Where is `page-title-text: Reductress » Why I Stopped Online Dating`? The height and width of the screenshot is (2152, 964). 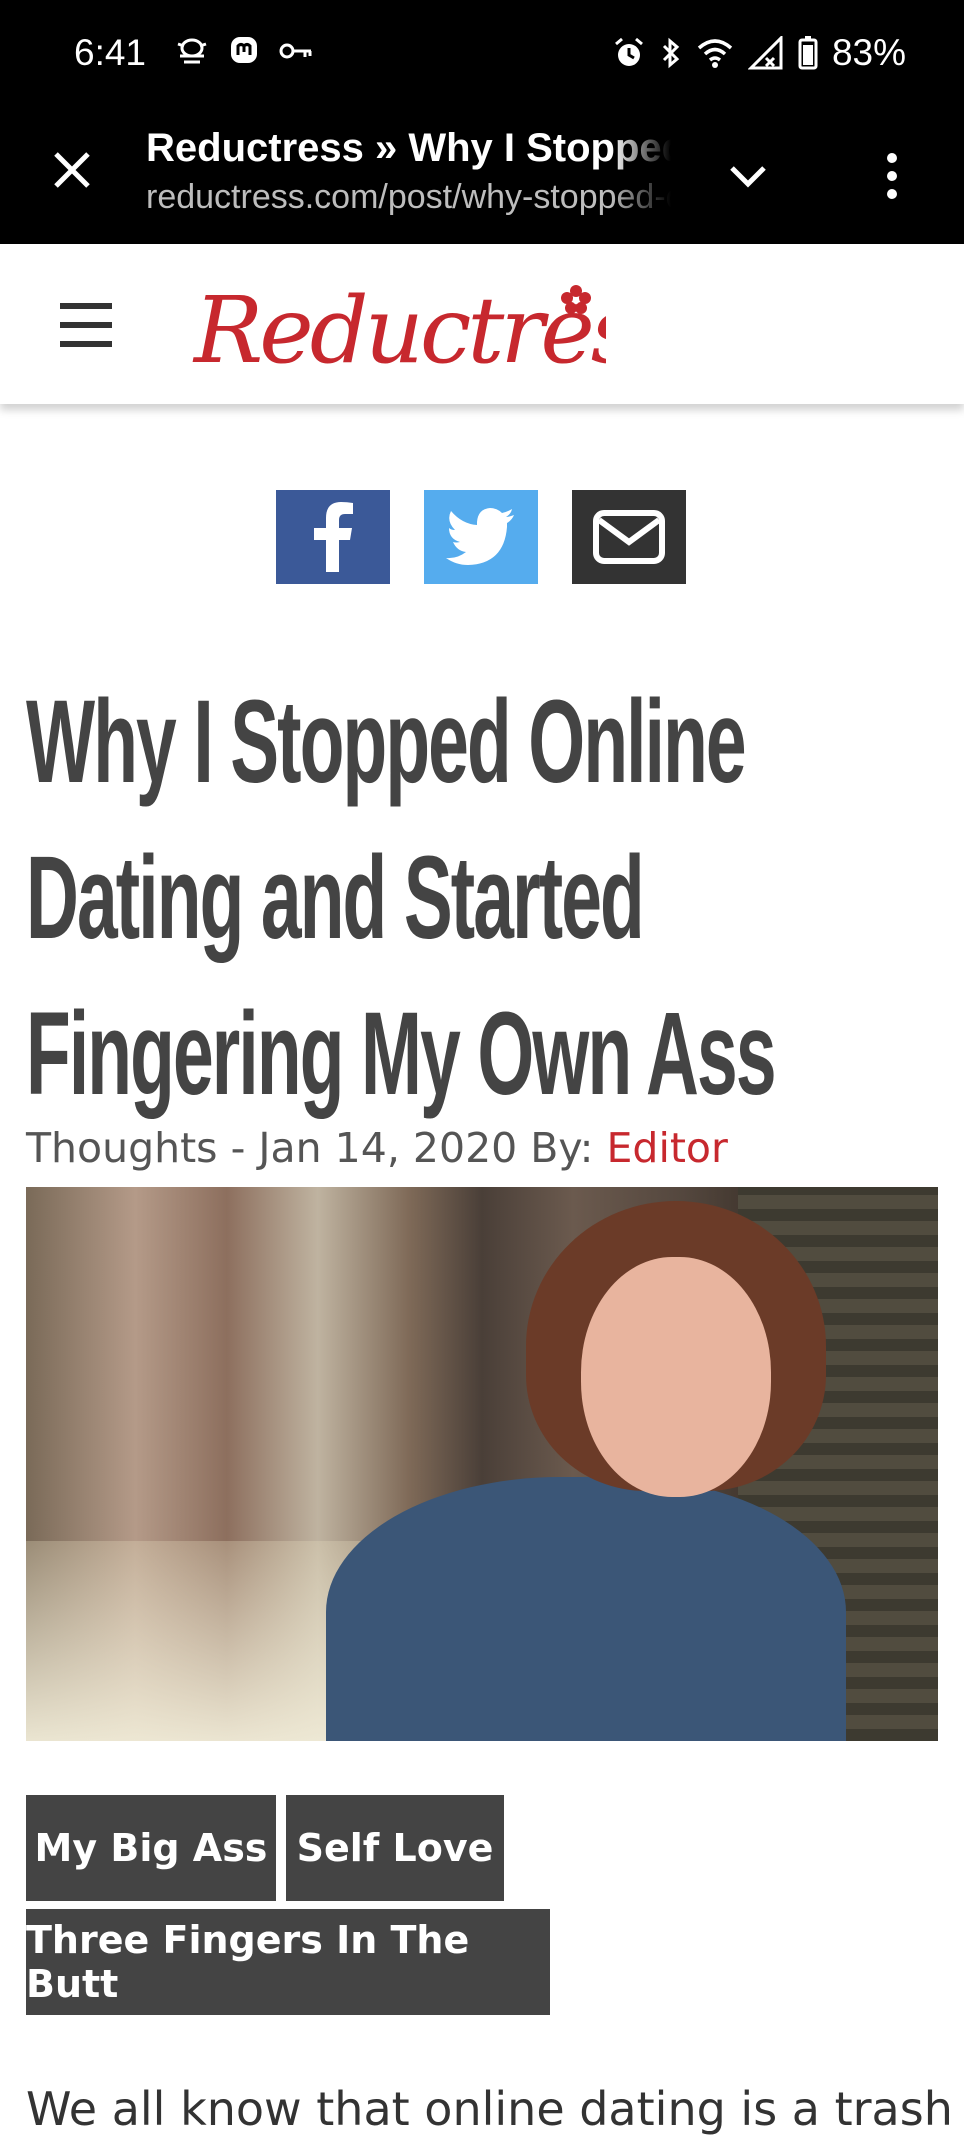
page-title-text: Reductress » Why I Stopped Online Dating is located at coordinates (408, 148).